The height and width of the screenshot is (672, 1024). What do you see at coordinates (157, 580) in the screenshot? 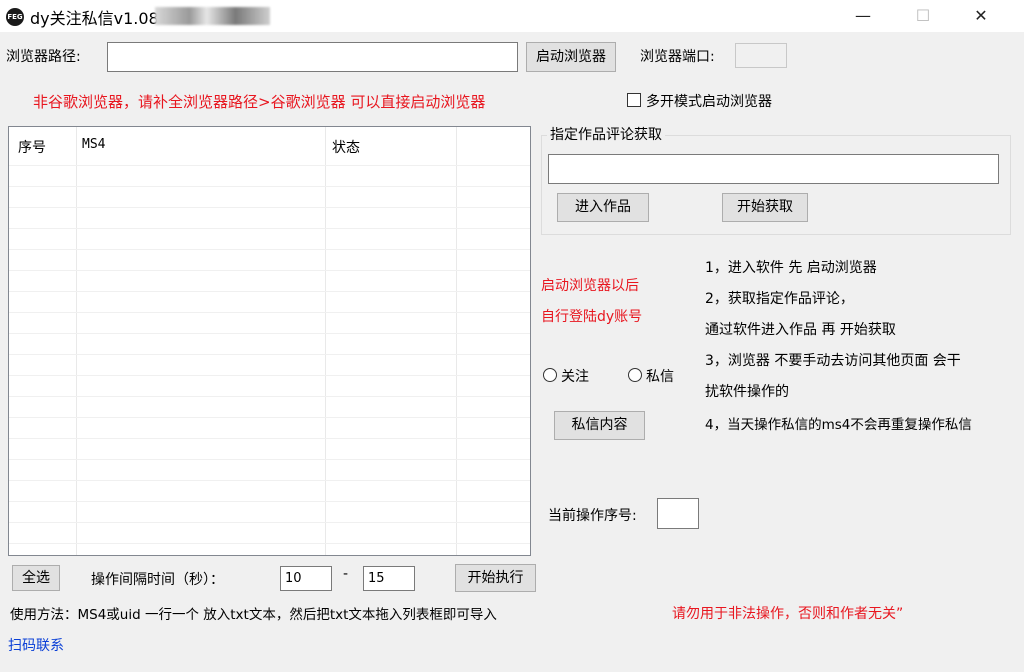
I see `interval-label: 操作间隔时间（秒）：` at bounding box center [157, 580].